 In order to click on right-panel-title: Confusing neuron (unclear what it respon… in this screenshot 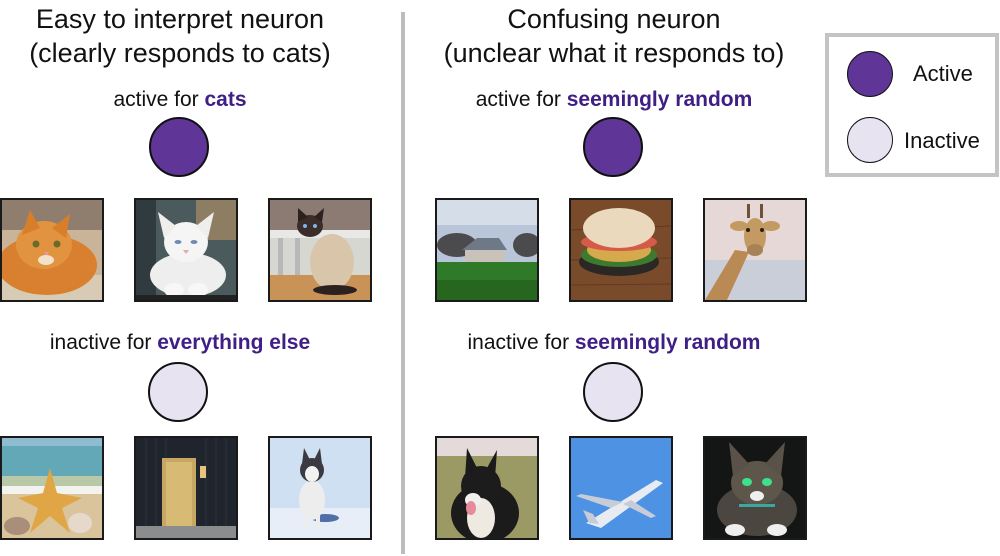, I will do `click(614, 36)`.